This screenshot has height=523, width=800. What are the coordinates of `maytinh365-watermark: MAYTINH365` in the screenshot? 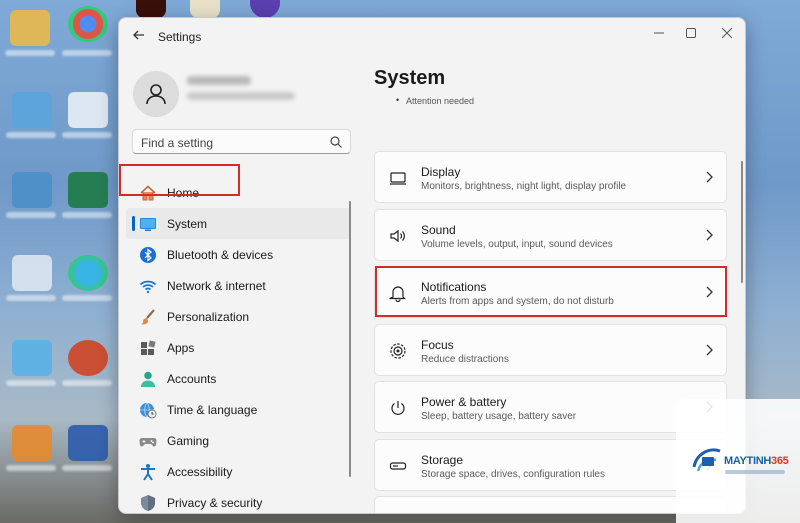 It's located at (738, 461).